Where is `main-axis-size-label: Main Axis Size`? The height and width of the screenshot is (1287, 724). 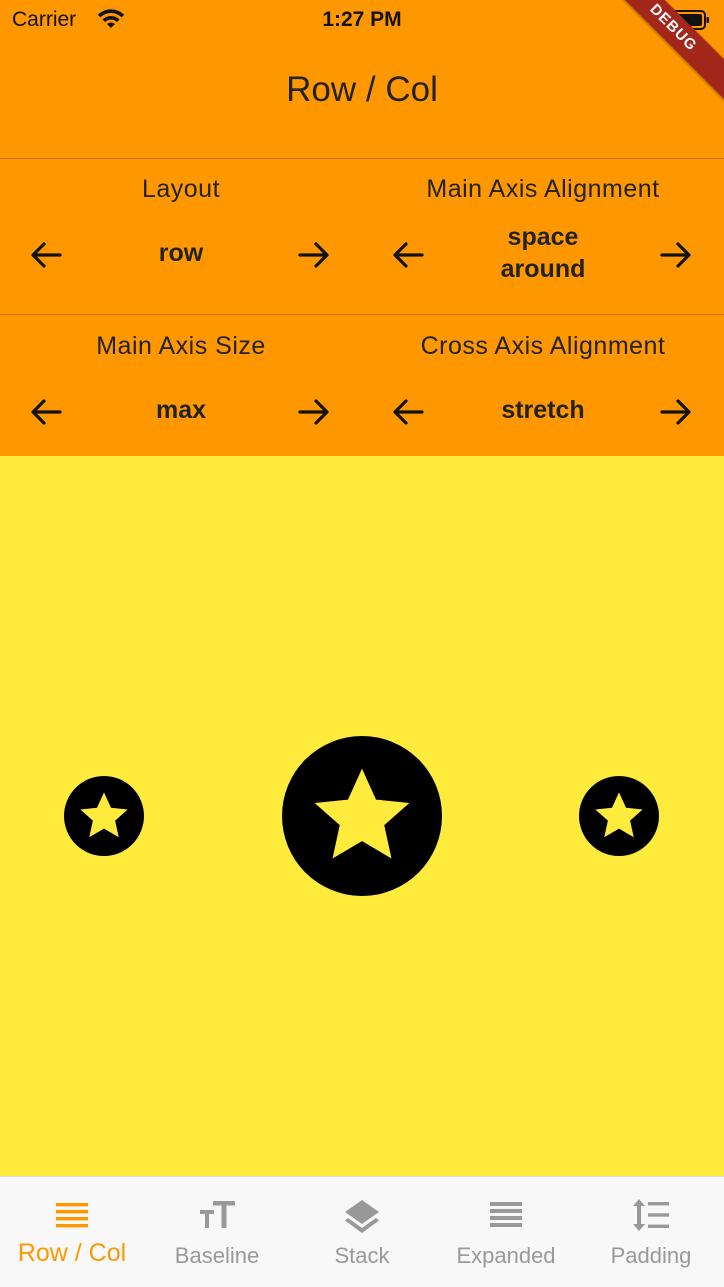
main-axis-size-label: Main Axis Size is located at coordinates (181, 346).